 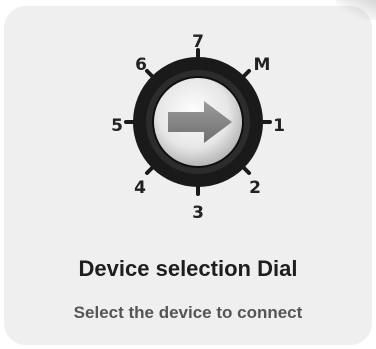 I want to click on dial-label-1: 1, so click(x=279, y=126).